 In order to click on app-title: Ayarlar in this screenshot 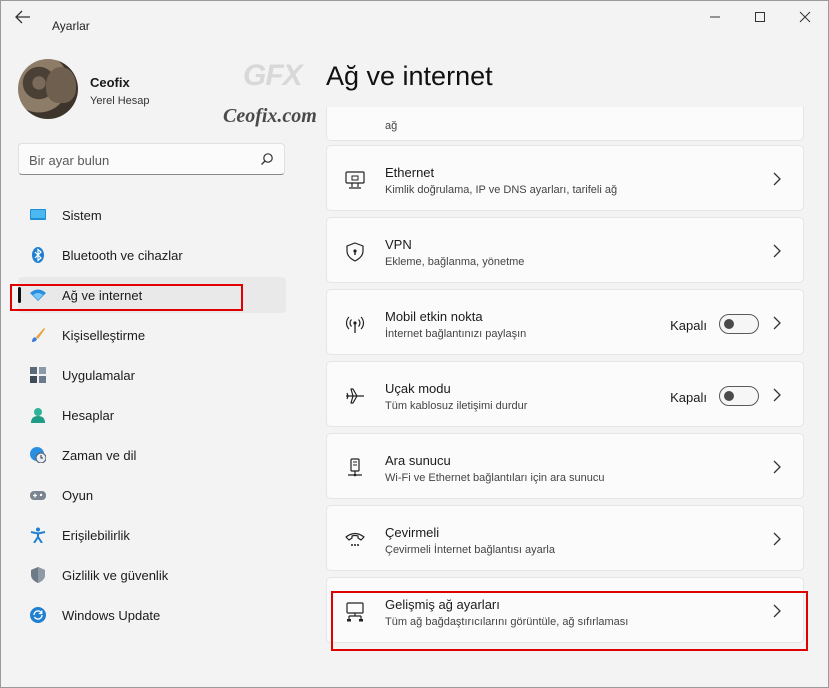, I will do `click(71, 26)`.